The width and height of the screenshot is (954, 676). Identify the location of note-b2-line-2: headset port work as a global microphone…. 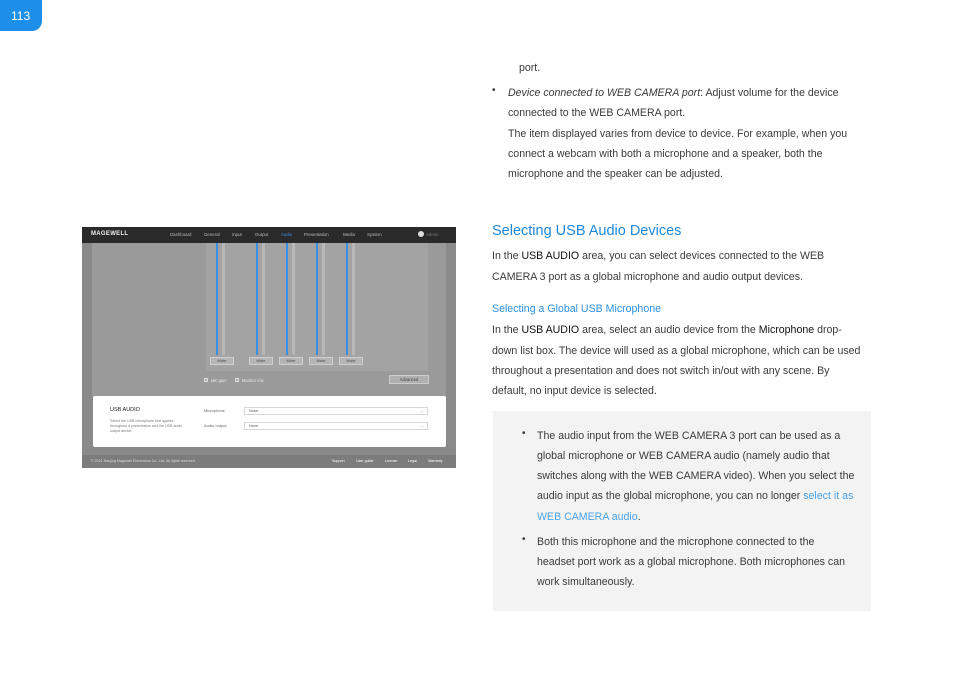
(691, 562).